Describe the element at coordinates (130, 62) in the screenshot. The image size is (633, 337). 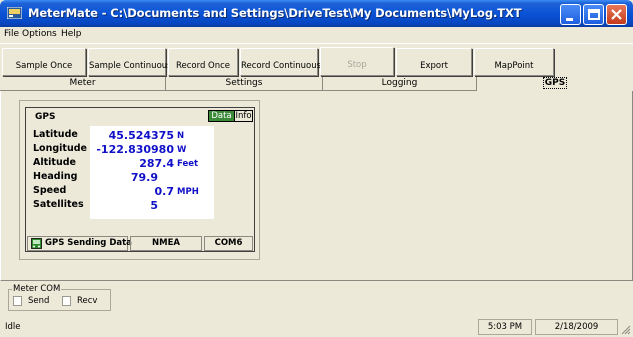
I see `sample-continuous-button: Sample Continuous` at that location.